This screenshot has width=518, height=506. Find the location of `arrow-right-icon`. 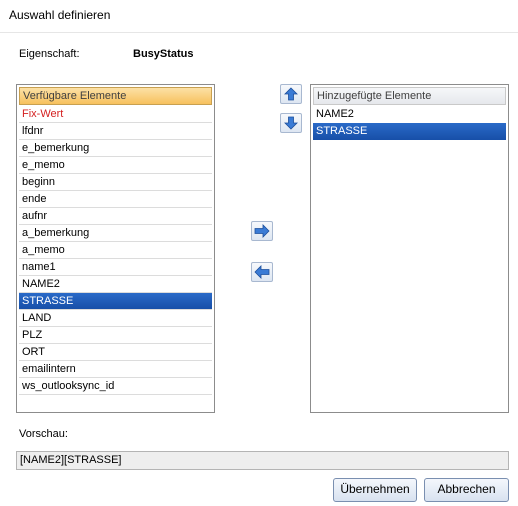

arrow-right-icon is located at coordinates (262, 231).